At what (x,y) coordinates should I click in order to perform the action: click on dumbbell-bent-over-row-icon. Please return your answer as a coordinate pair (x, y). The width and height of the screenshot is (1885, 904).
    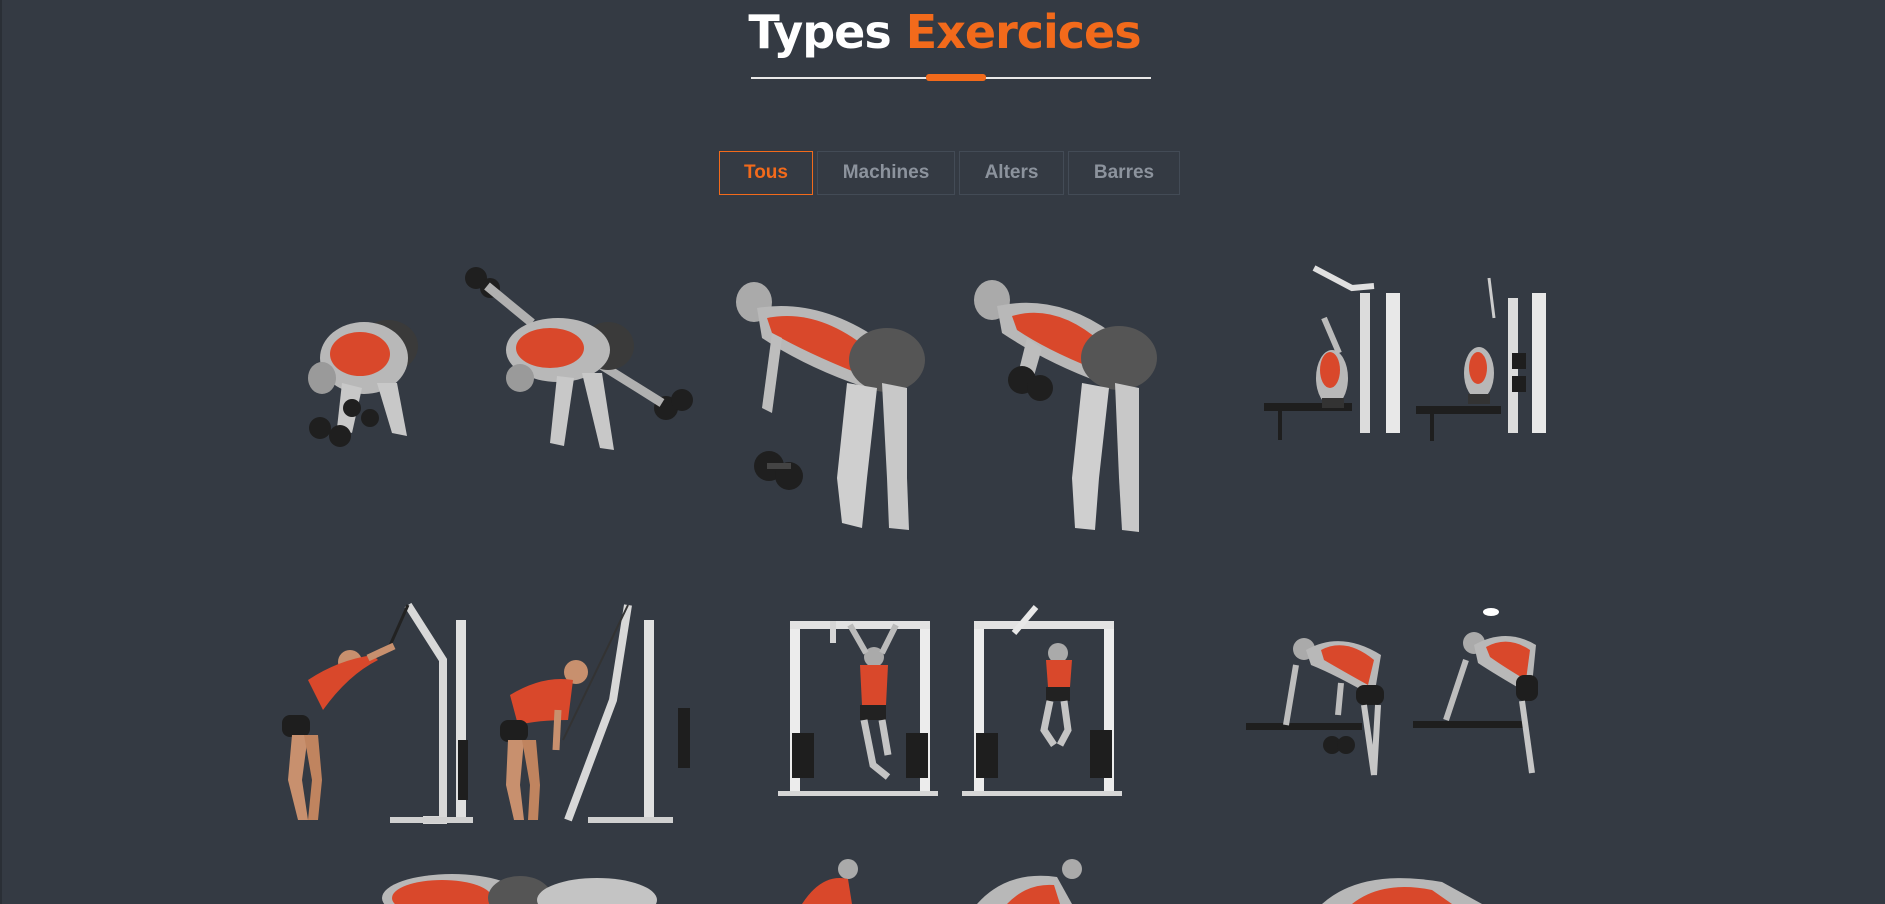
    Looking at the image, I should click on (946, 406).